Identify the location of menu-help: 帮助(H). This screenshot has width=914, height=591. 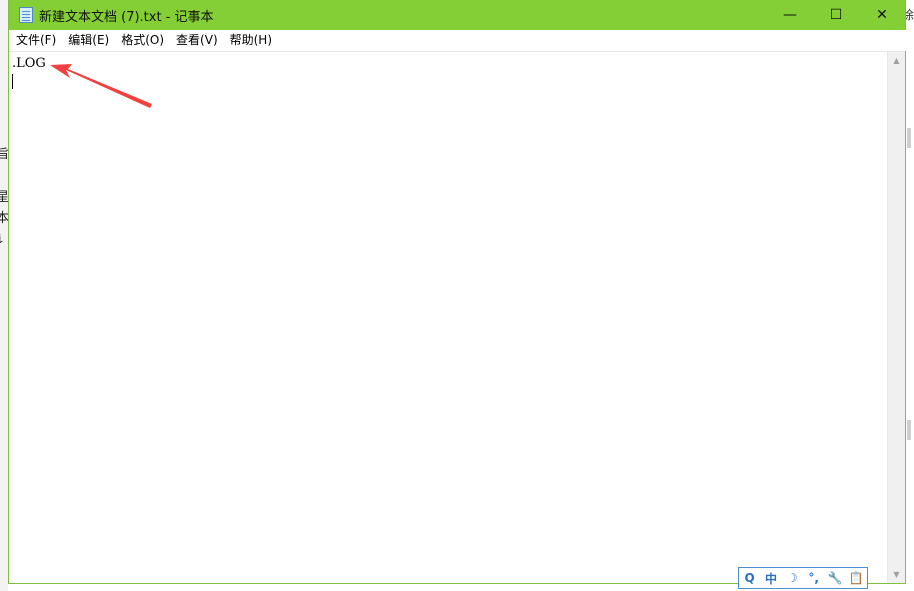
(251, 40).